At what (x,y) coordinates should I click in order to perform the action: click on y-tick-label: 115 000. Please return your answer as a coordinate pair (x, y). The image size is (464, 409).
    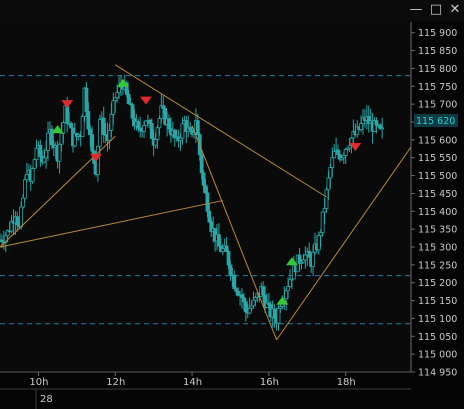
    Looking at the image, I should click on (437, 355).